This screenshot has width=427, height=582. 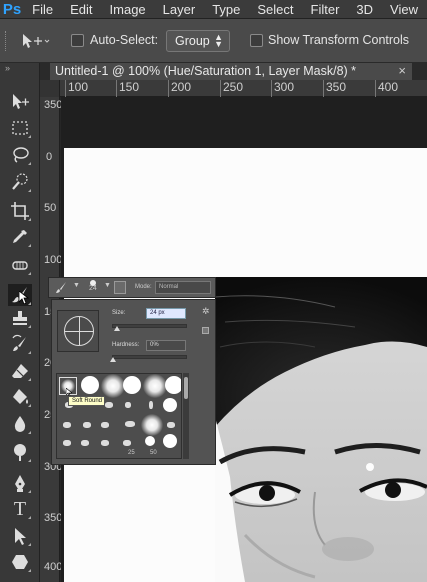 What do you see at coordinates (20, 265) in the screenshot?
I see `spot-healing-tool` at bounding box center [20, 265].